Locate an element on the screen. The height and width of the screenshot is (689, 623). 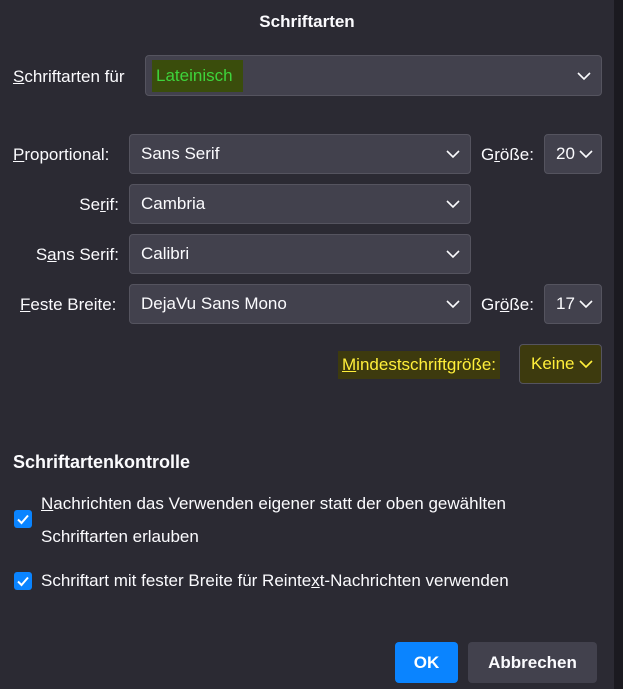
fonts-for-label: Schriftarten für is located at coordinates (69, 76).